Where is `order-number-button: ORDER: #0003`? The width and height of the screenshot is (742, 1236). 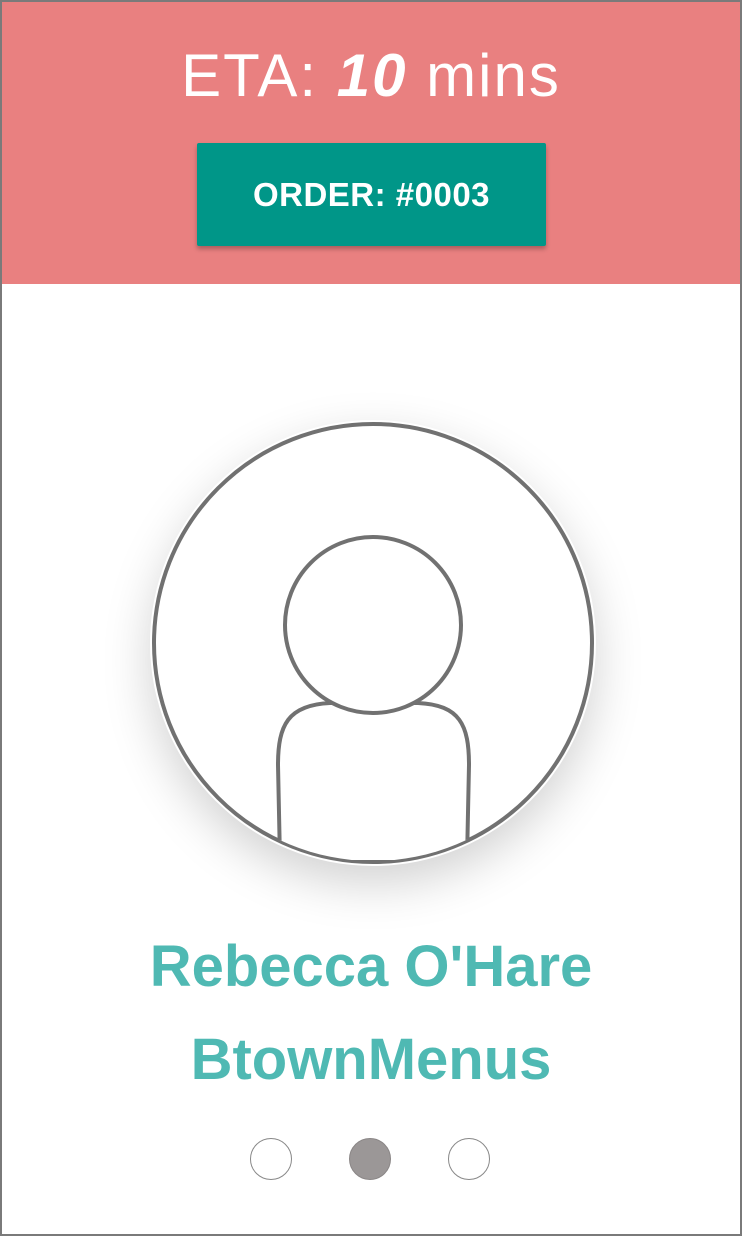
order-number-button: ORDER: #0003 is located at coordinates (371, 194).